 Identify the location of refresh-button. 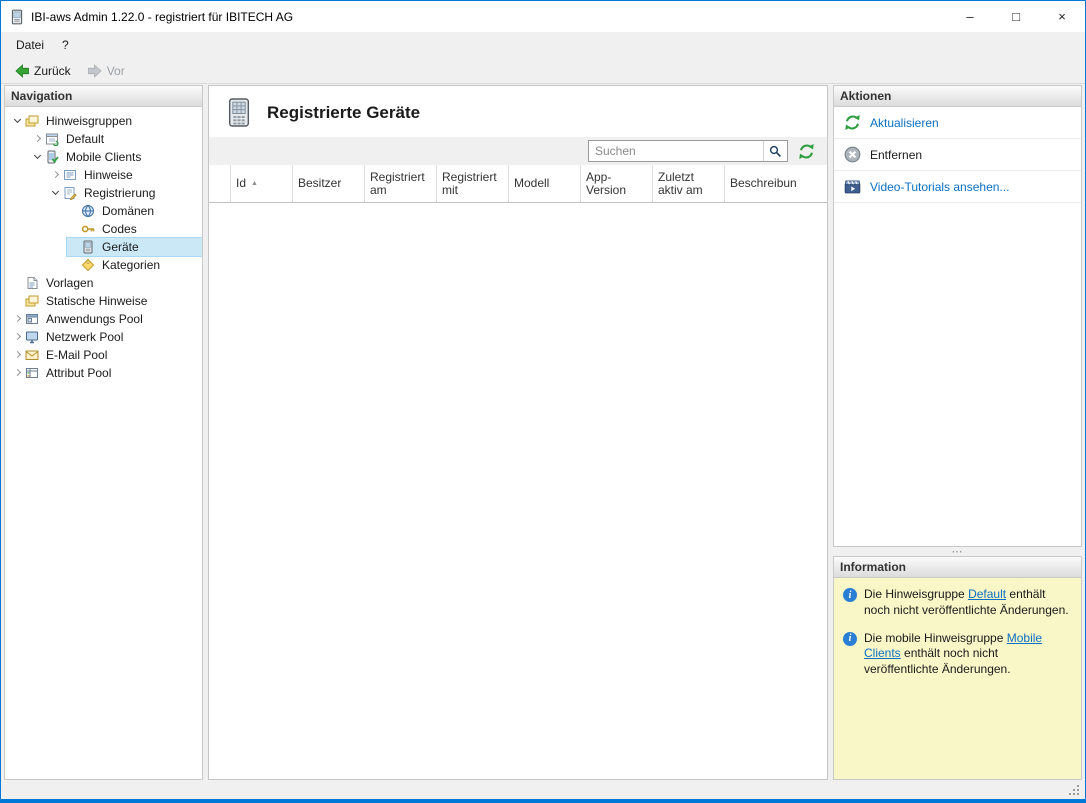
(806, 151).